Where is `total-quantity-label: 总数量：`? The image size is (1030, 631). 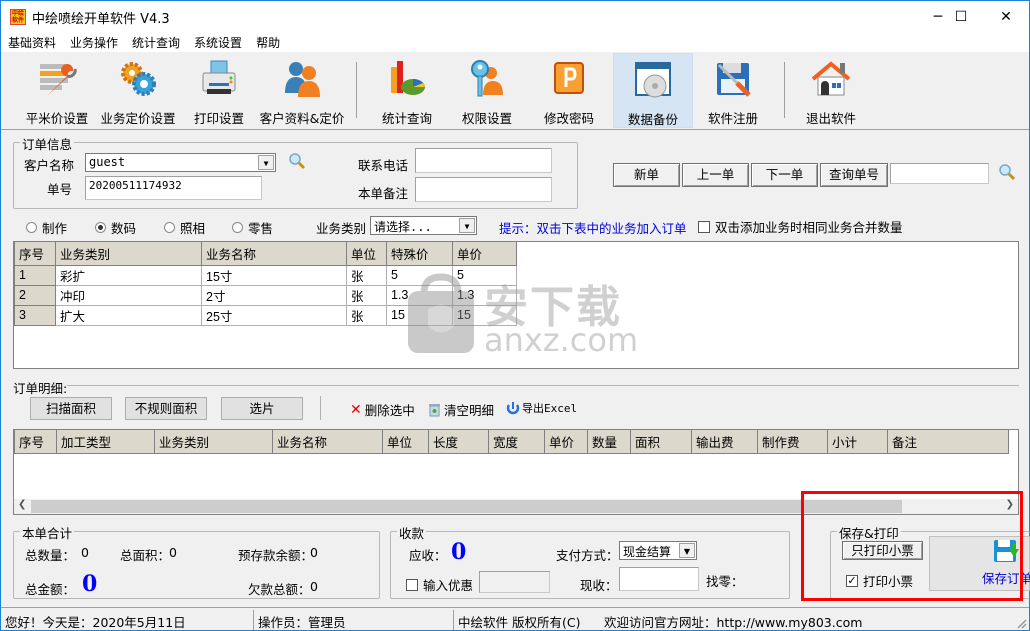 total-quantity-label: 总数量： is located at coordinates (50, 555).